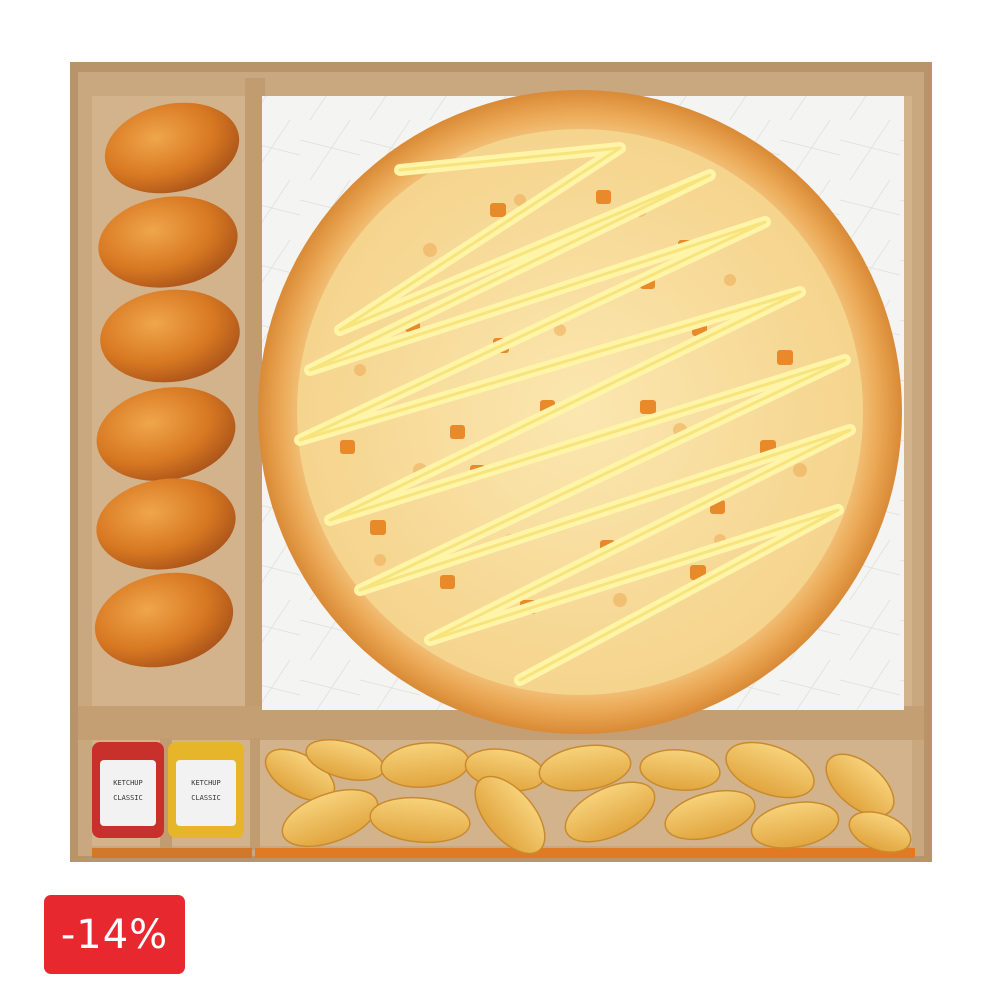  Describe the element at coordinates (168, 790) in the screenshot. I see `sauce-cup-icon: KETCHUP CLASSIC KETCHUP CLASSIC` at that location.